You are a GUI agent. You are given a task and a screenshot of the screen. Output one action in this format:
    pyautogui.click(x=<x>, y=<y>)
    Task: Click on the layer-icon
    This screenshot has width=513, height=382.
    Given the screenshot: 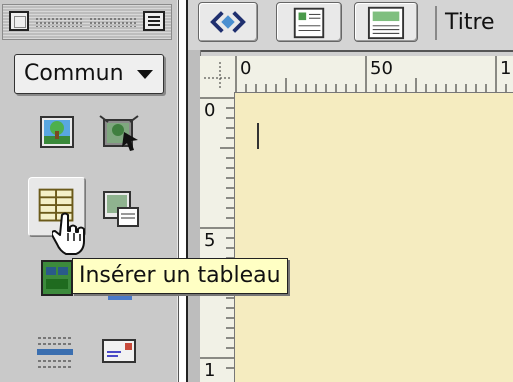 What is the action you would take?
    pyautogui.click(x=121, y=209)
    